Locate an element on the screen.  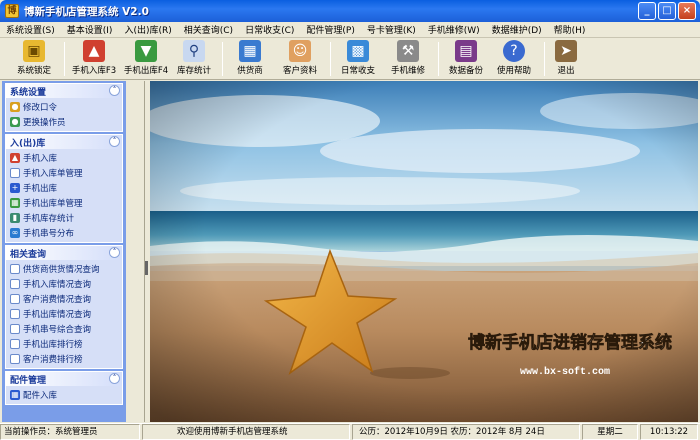
status-welcome: 欢迎使用博新手机店管理系统 is located at coordinates (246, 432).